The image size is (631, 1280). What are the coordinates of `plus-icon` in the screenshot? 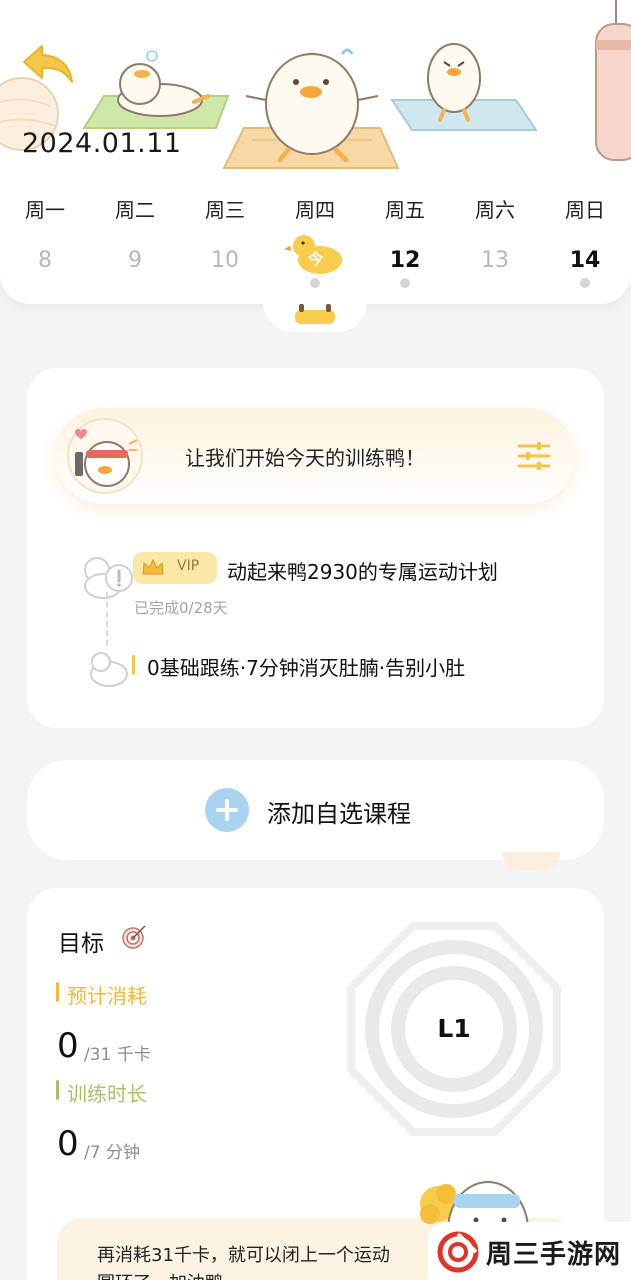 It's located at (227, 810).